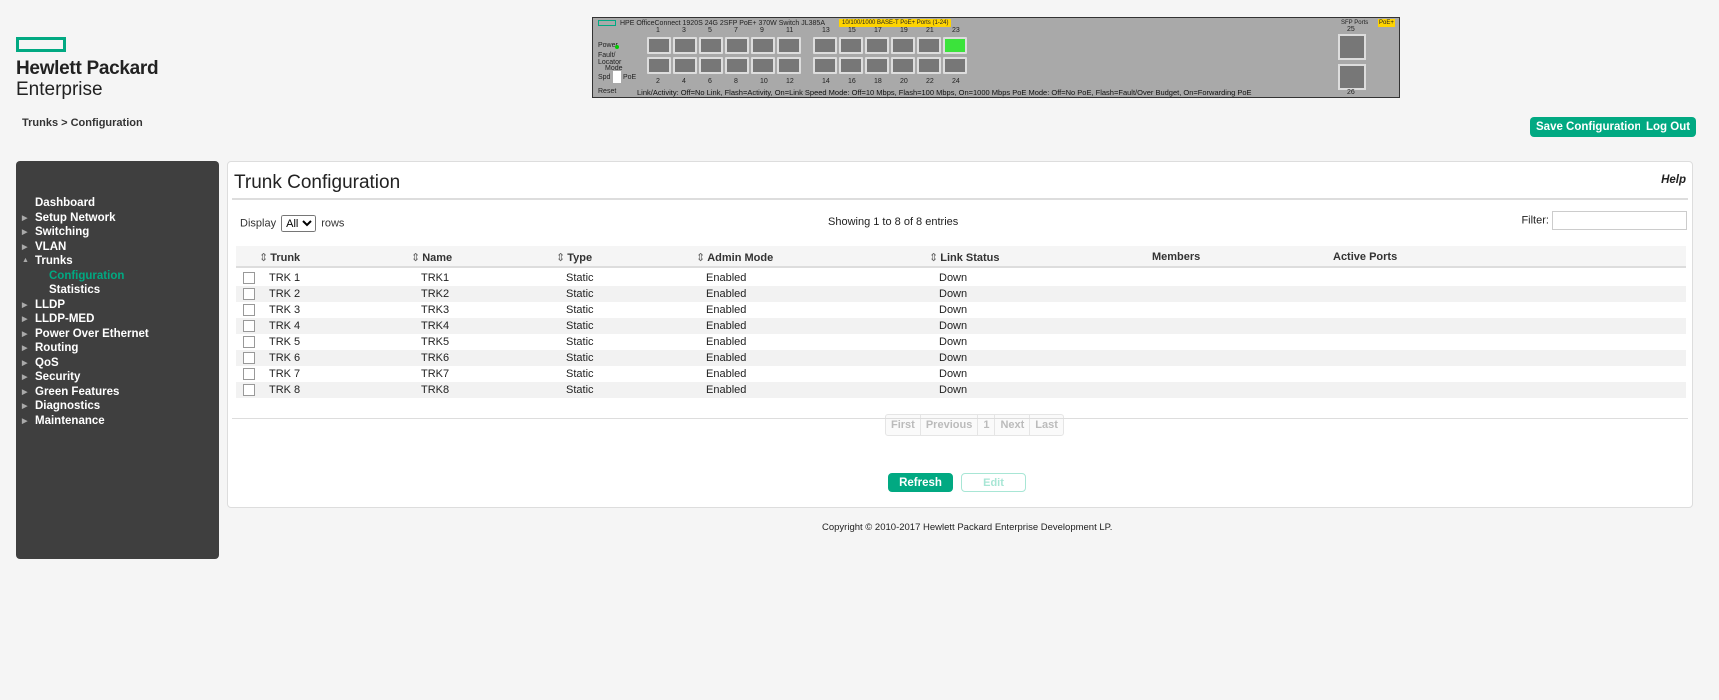 This screenshot has height=700, width=1719. I want to click on refresh-button: Refresh, so click(920, 482).